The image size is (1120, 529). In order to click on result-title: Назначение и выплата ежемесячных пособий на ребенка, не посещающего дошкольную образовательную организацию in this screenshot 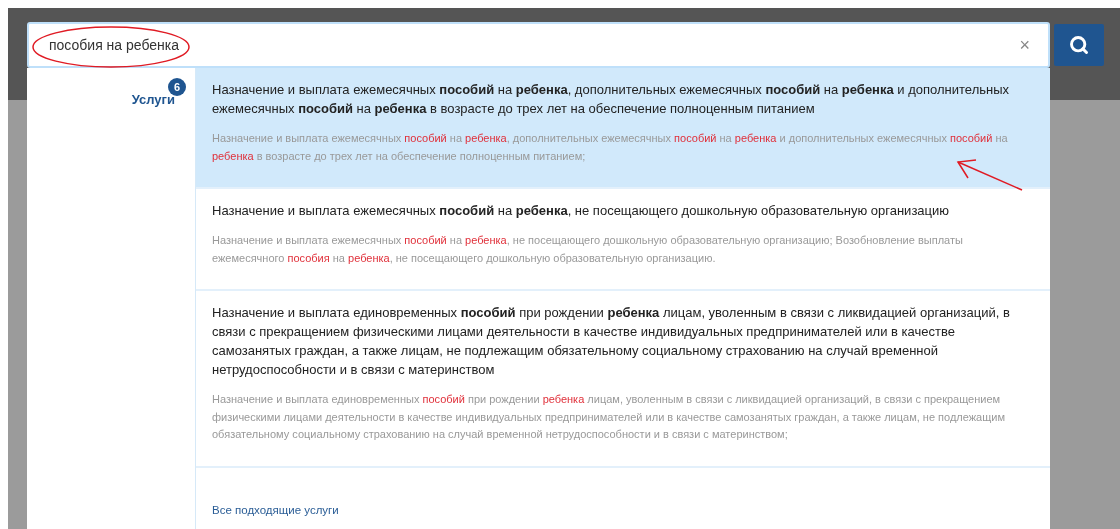, I will do `click(581, 211)`.